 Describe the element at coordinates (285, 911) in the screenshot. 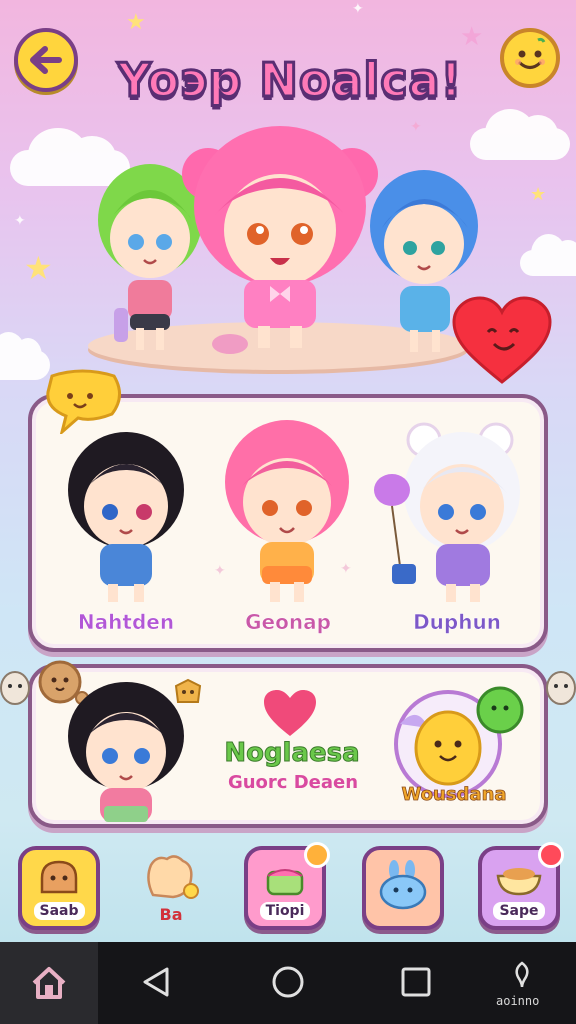

I see `toolbar-label: Tiopi` at that location.